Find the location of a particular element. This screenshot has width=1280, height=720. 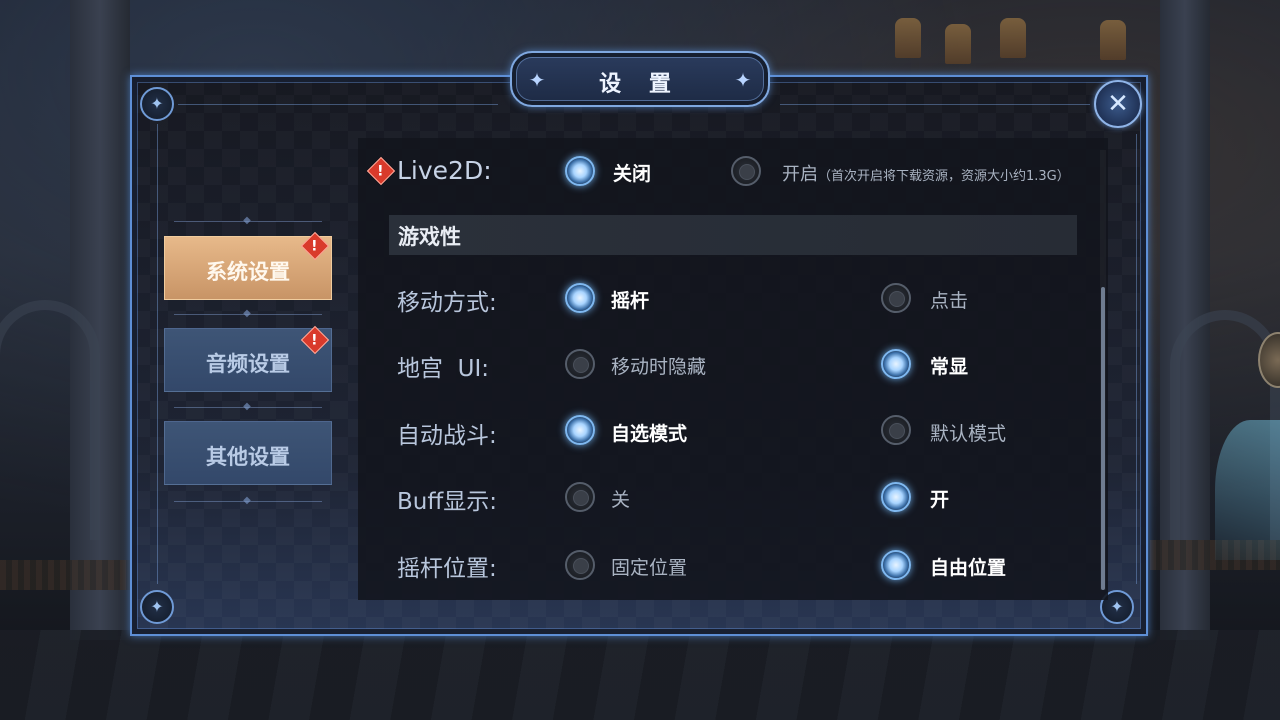

joystick-fixed-radio is located at coordinates (580, 565).